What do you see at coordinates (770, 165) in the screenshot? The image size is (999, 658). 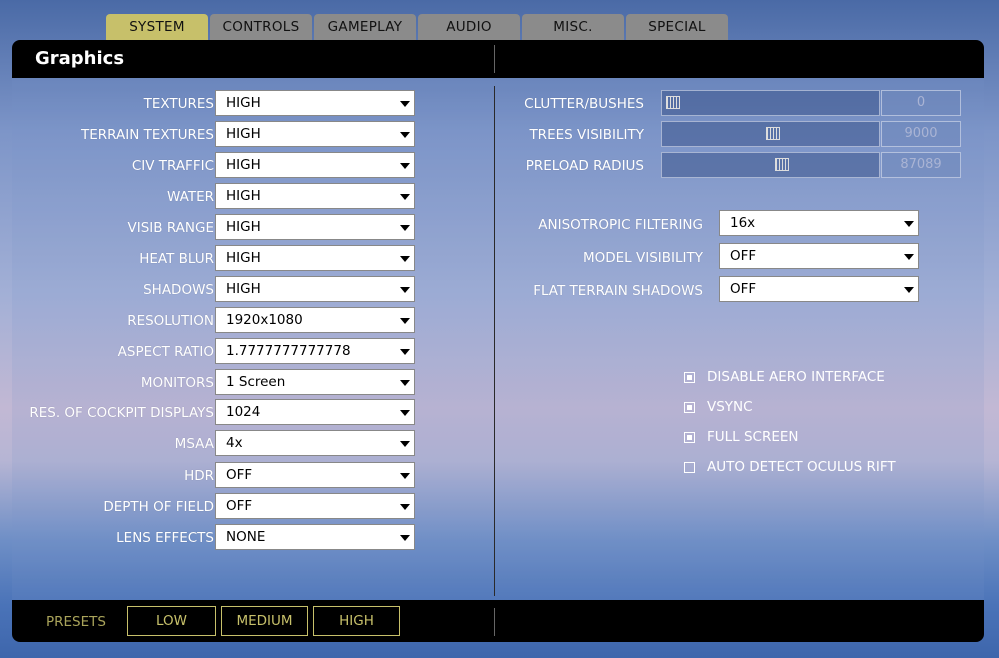 I see `preload-radius-slider` at bounding box center [770, 165].